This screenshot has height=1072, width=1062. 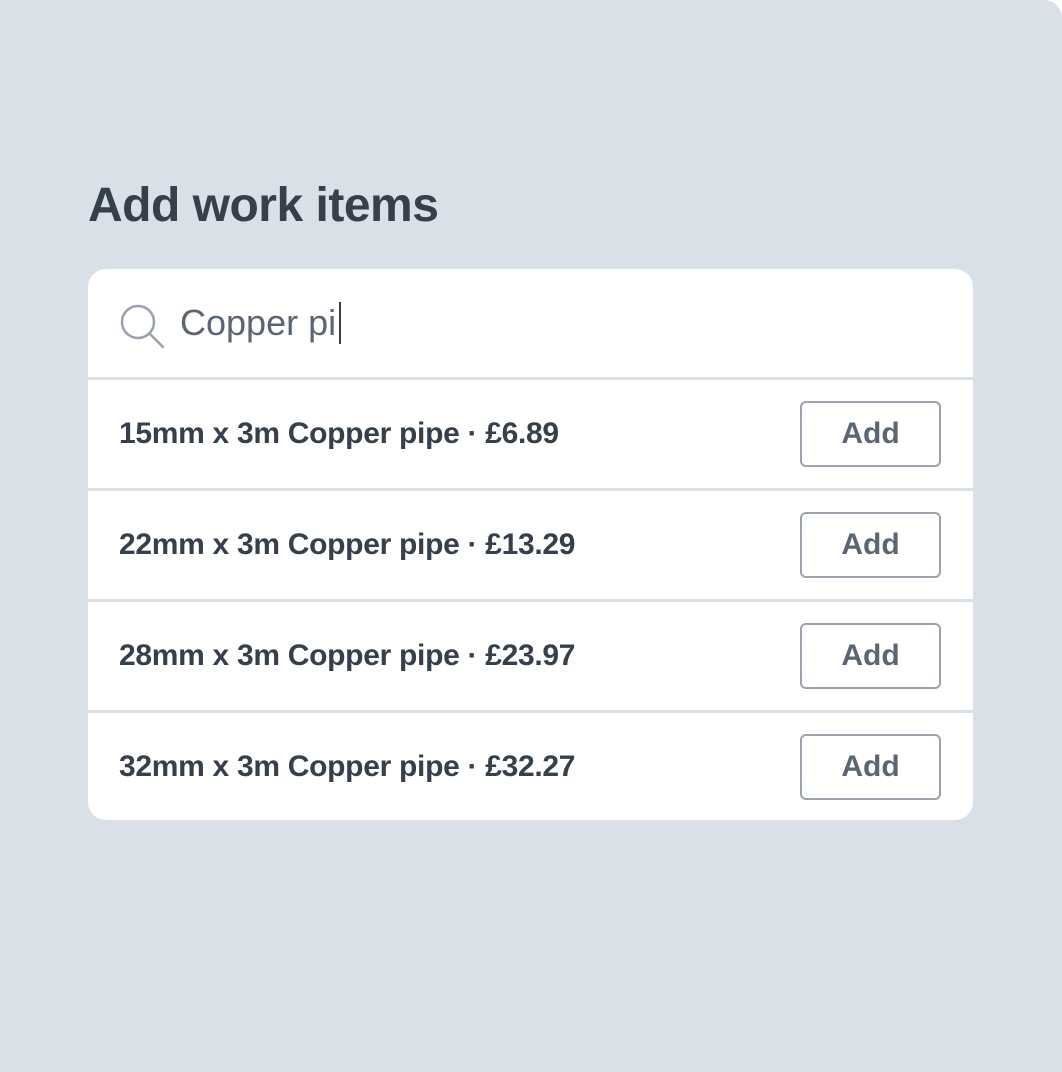 What do you see at coordinates (347, 655) in the screenshot?
I see `result-label: 28mm x 3m Copper pipe · £23.97` at bounding box center [347, 655].